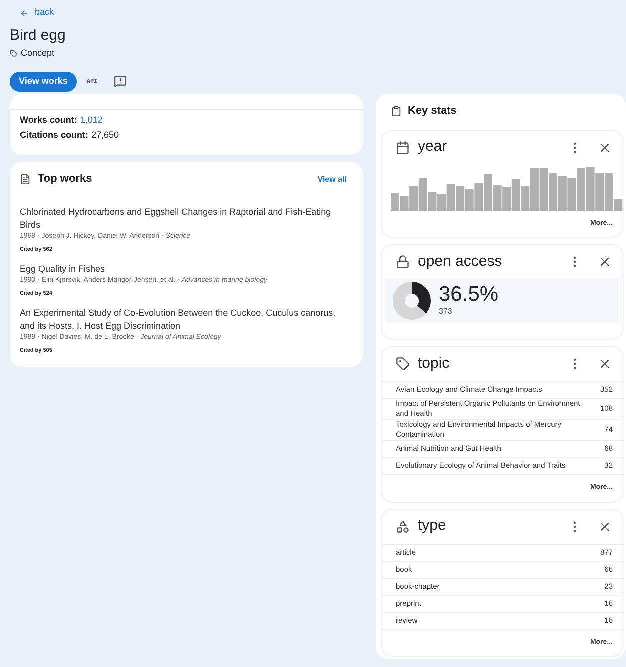  What do you see at coordinates (186, 269) in the screenshot?
I see `work-title: Egg Quality in Fishes` at bounding box center [186, 269].